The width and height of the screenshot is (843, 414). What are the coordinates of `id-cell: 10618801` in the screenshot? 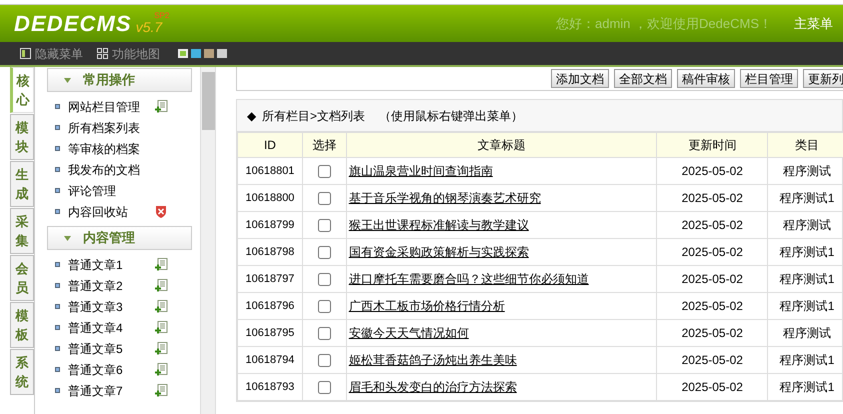 It's located at (270, 171).